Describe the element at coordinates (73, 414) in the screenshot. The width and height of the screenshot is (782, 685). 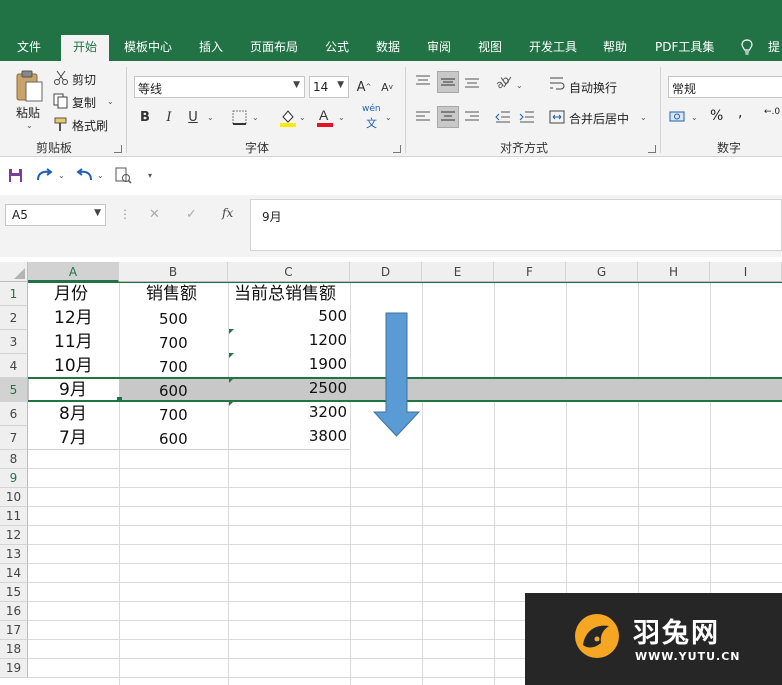
I see `table-cell: 8月` at that location.